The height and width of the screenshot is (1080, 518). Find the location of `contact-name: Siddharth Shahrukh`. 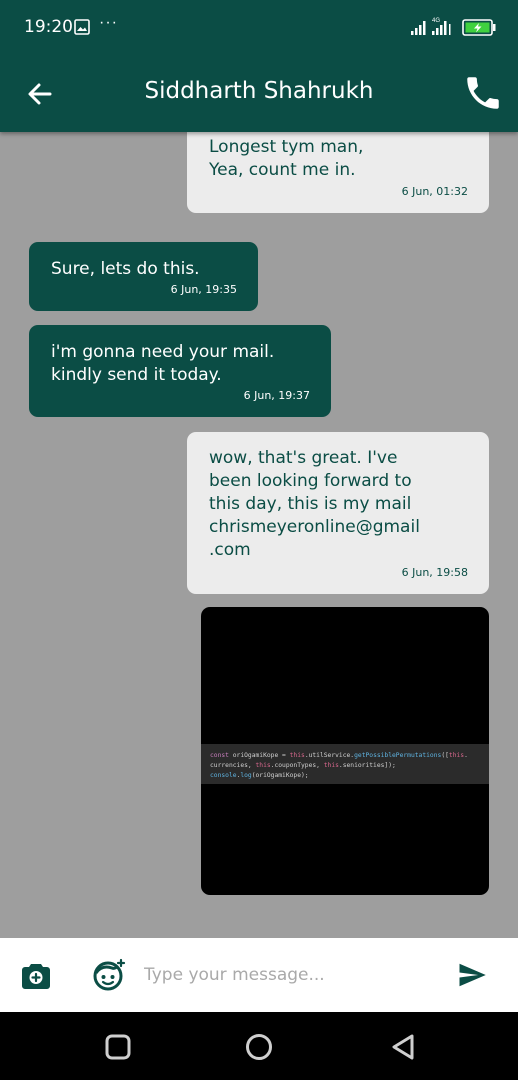

contact-name: Siddharth Shahrukh is located at coordinates (259, 91).